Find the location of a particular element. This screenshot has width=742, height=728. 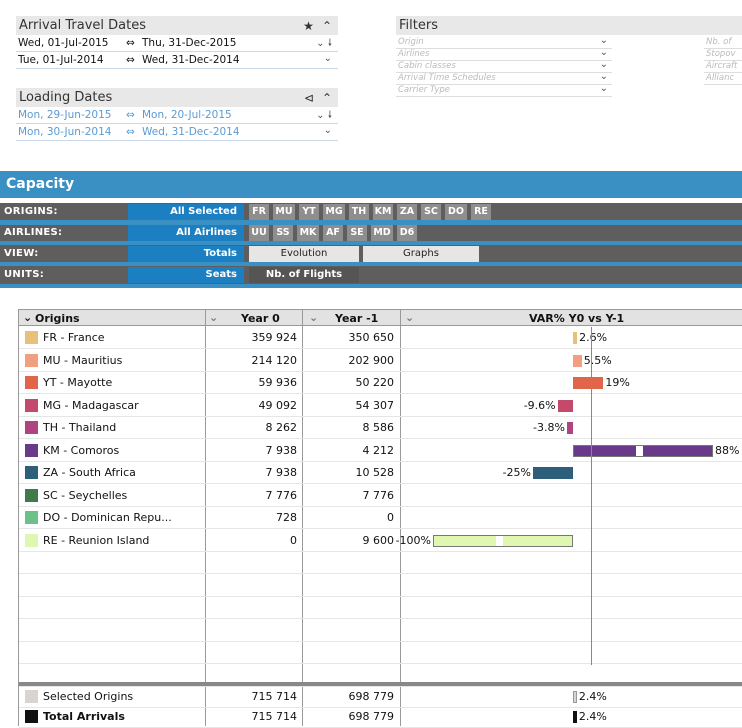

table-row: DO - Dominican Repu... 728 0 is located at coordinates (380, 518).